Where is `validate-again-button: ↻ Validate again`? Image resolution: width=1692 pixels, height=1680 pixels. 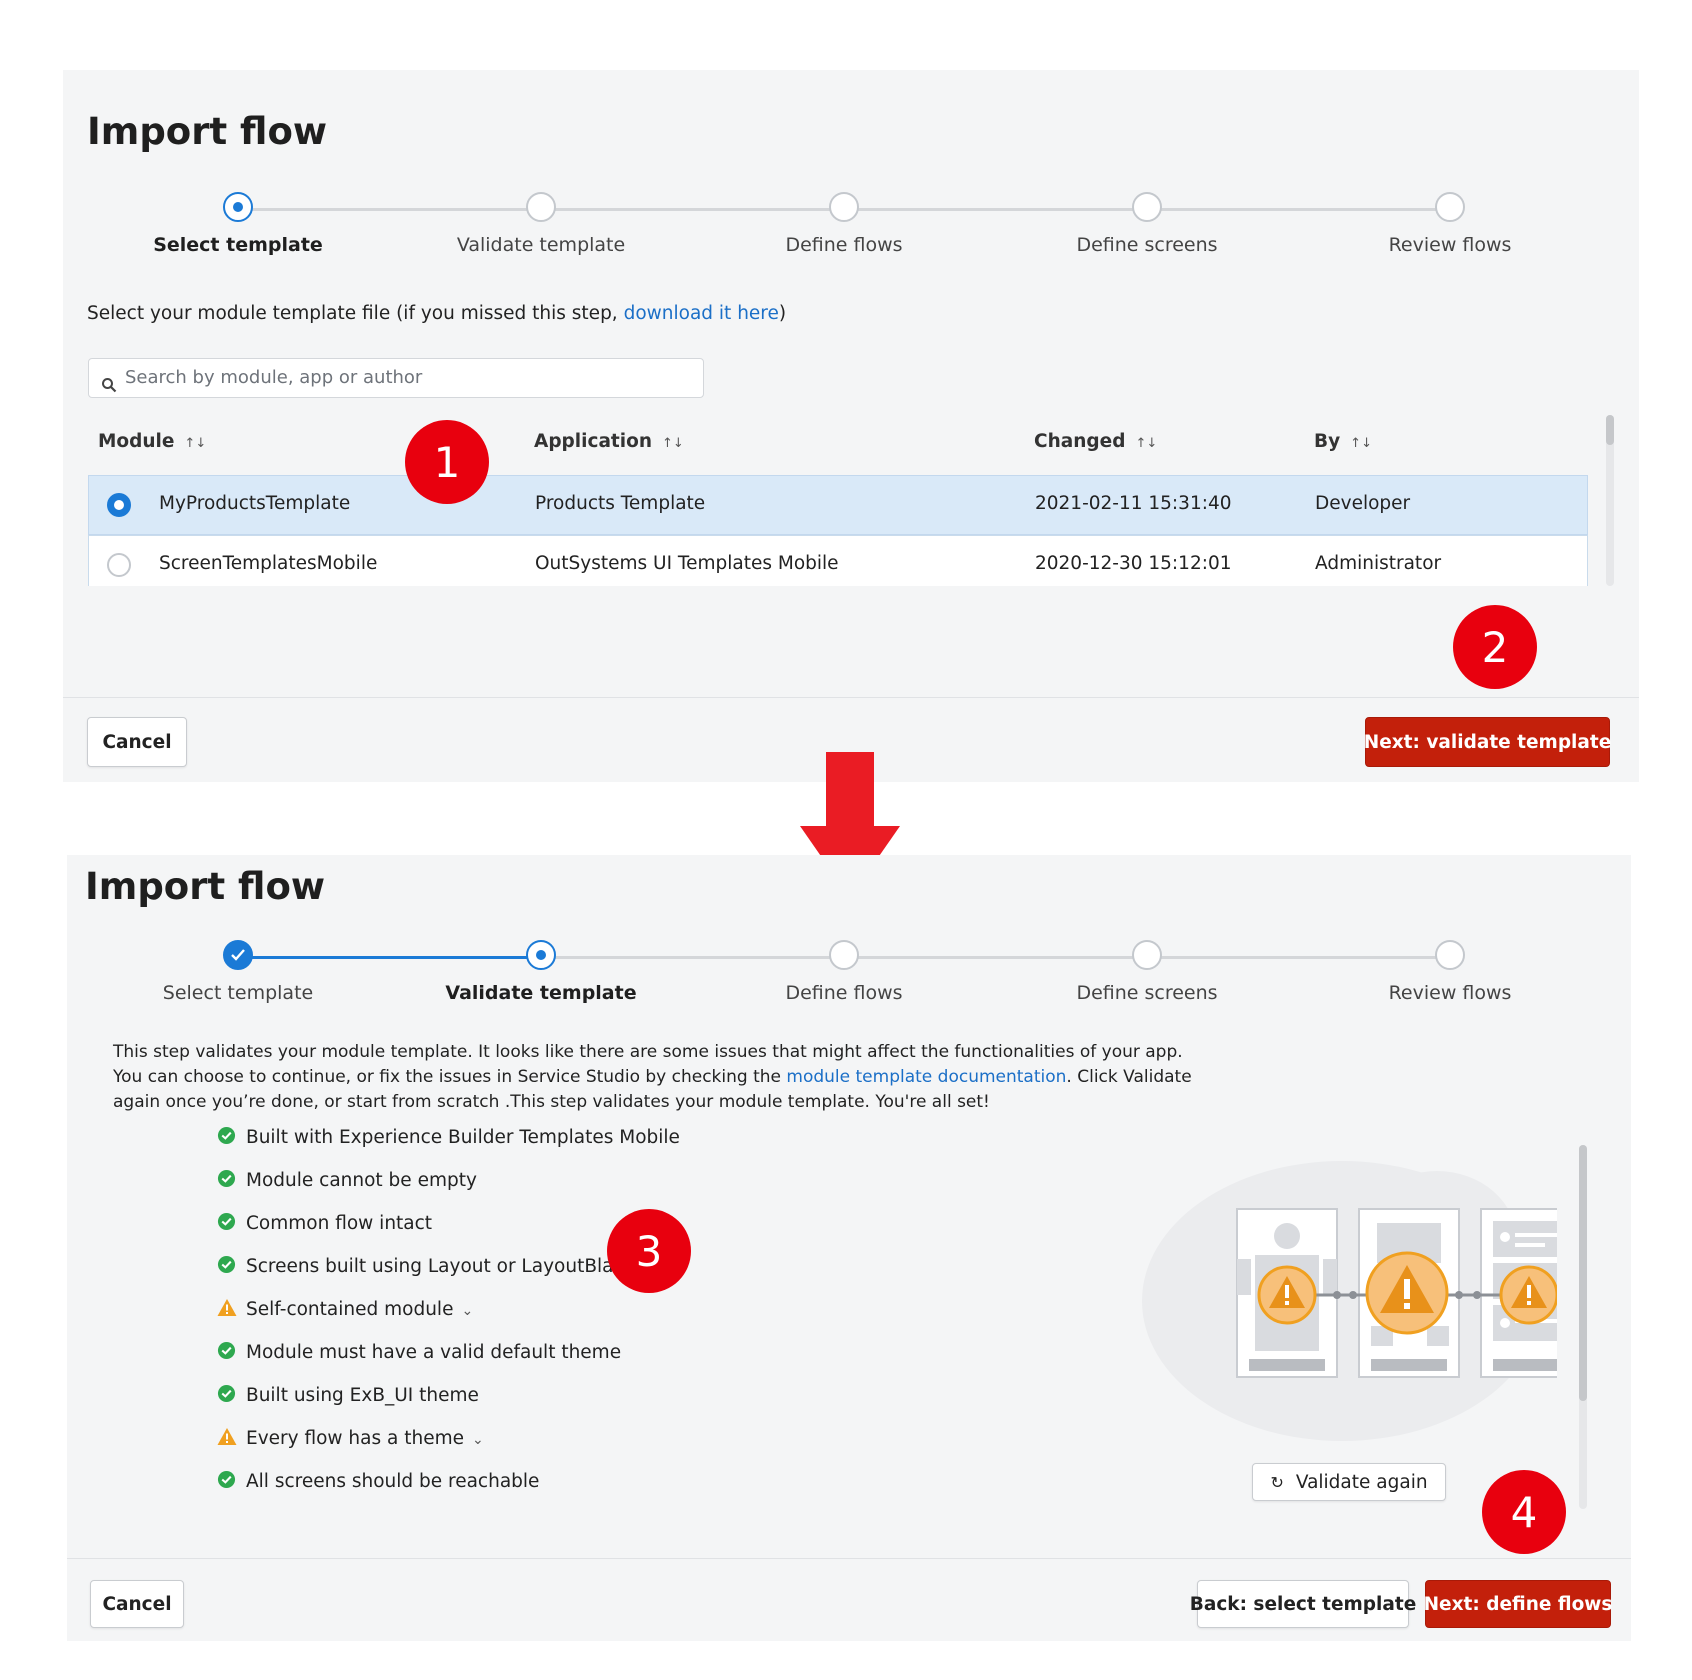
validate-again-button: ↻ Validate again is located at coordinates (1349, 1482).